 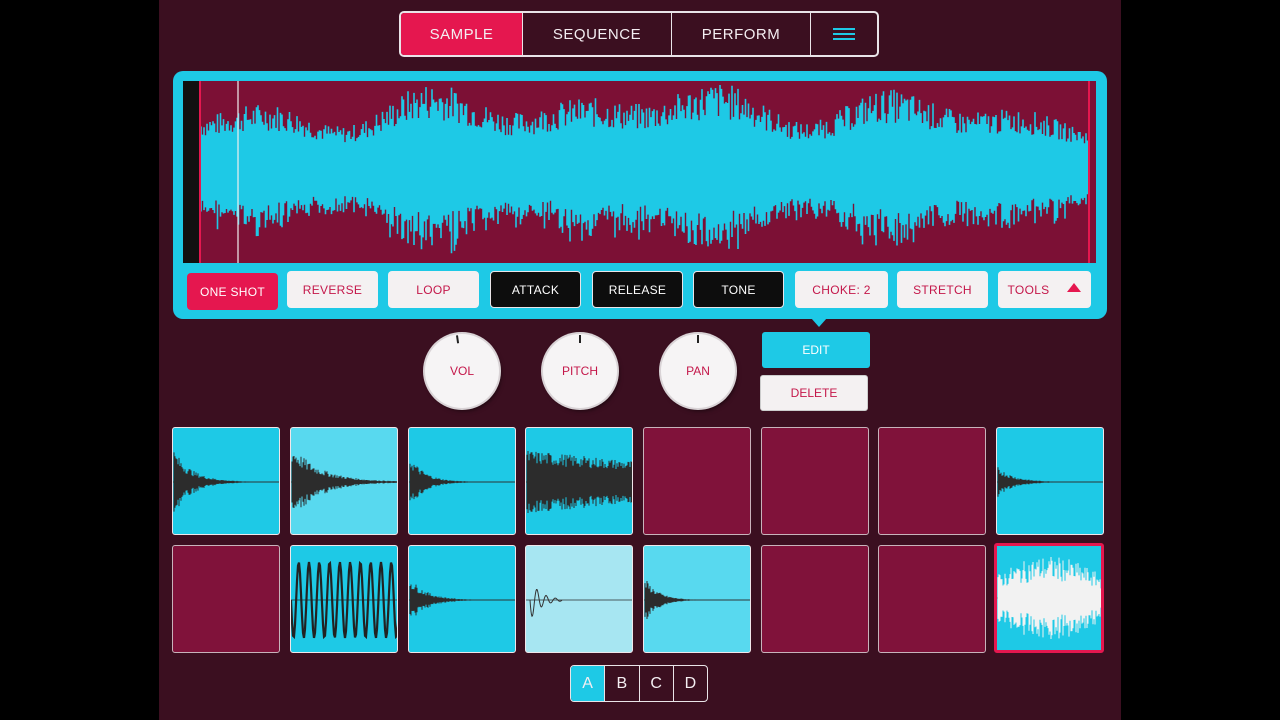 I want to click on volume-knob: VOL, so click(x=462, y=371).